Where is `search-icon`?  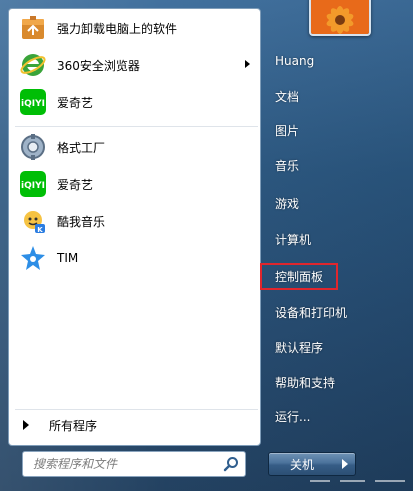 search-icon is located at coordinates (231, 464).